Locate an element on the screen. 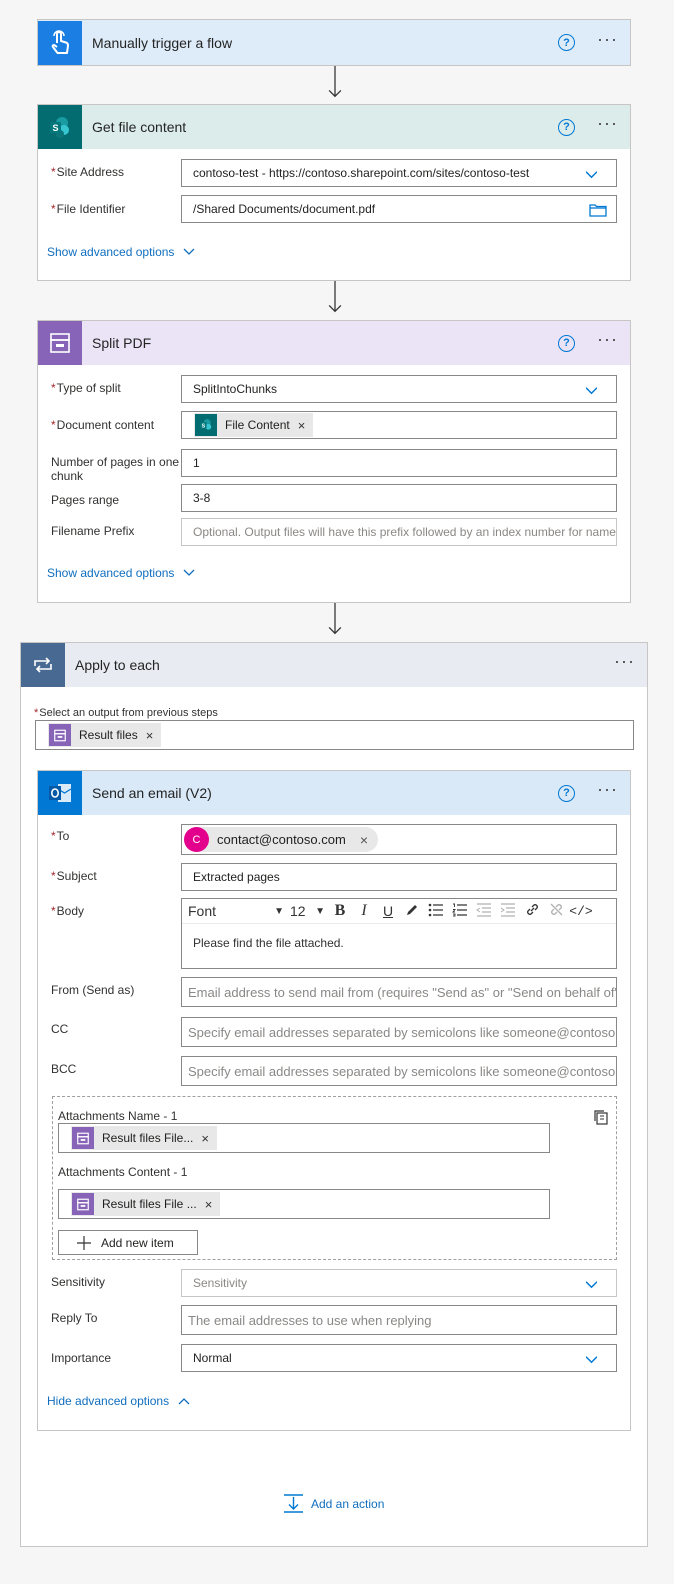  svg-text: S is located at coordinates (204, 426).